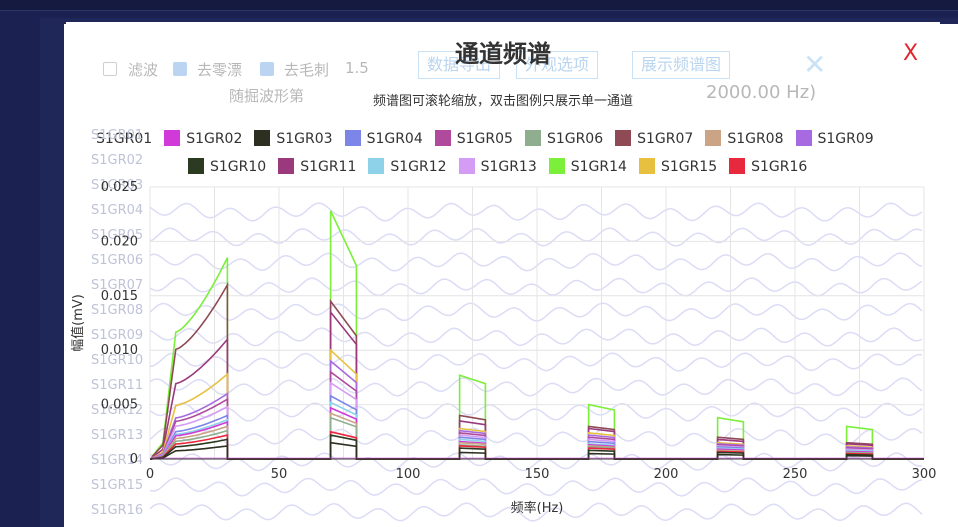 The image size is (958, 527). I want to click on background-channel-name: S1GR04, so click(117, 210).